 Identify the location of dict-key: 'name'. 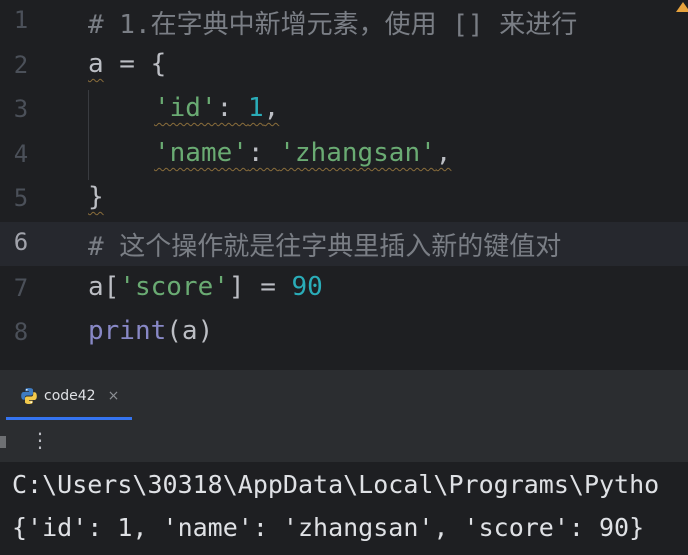
(201, 153).